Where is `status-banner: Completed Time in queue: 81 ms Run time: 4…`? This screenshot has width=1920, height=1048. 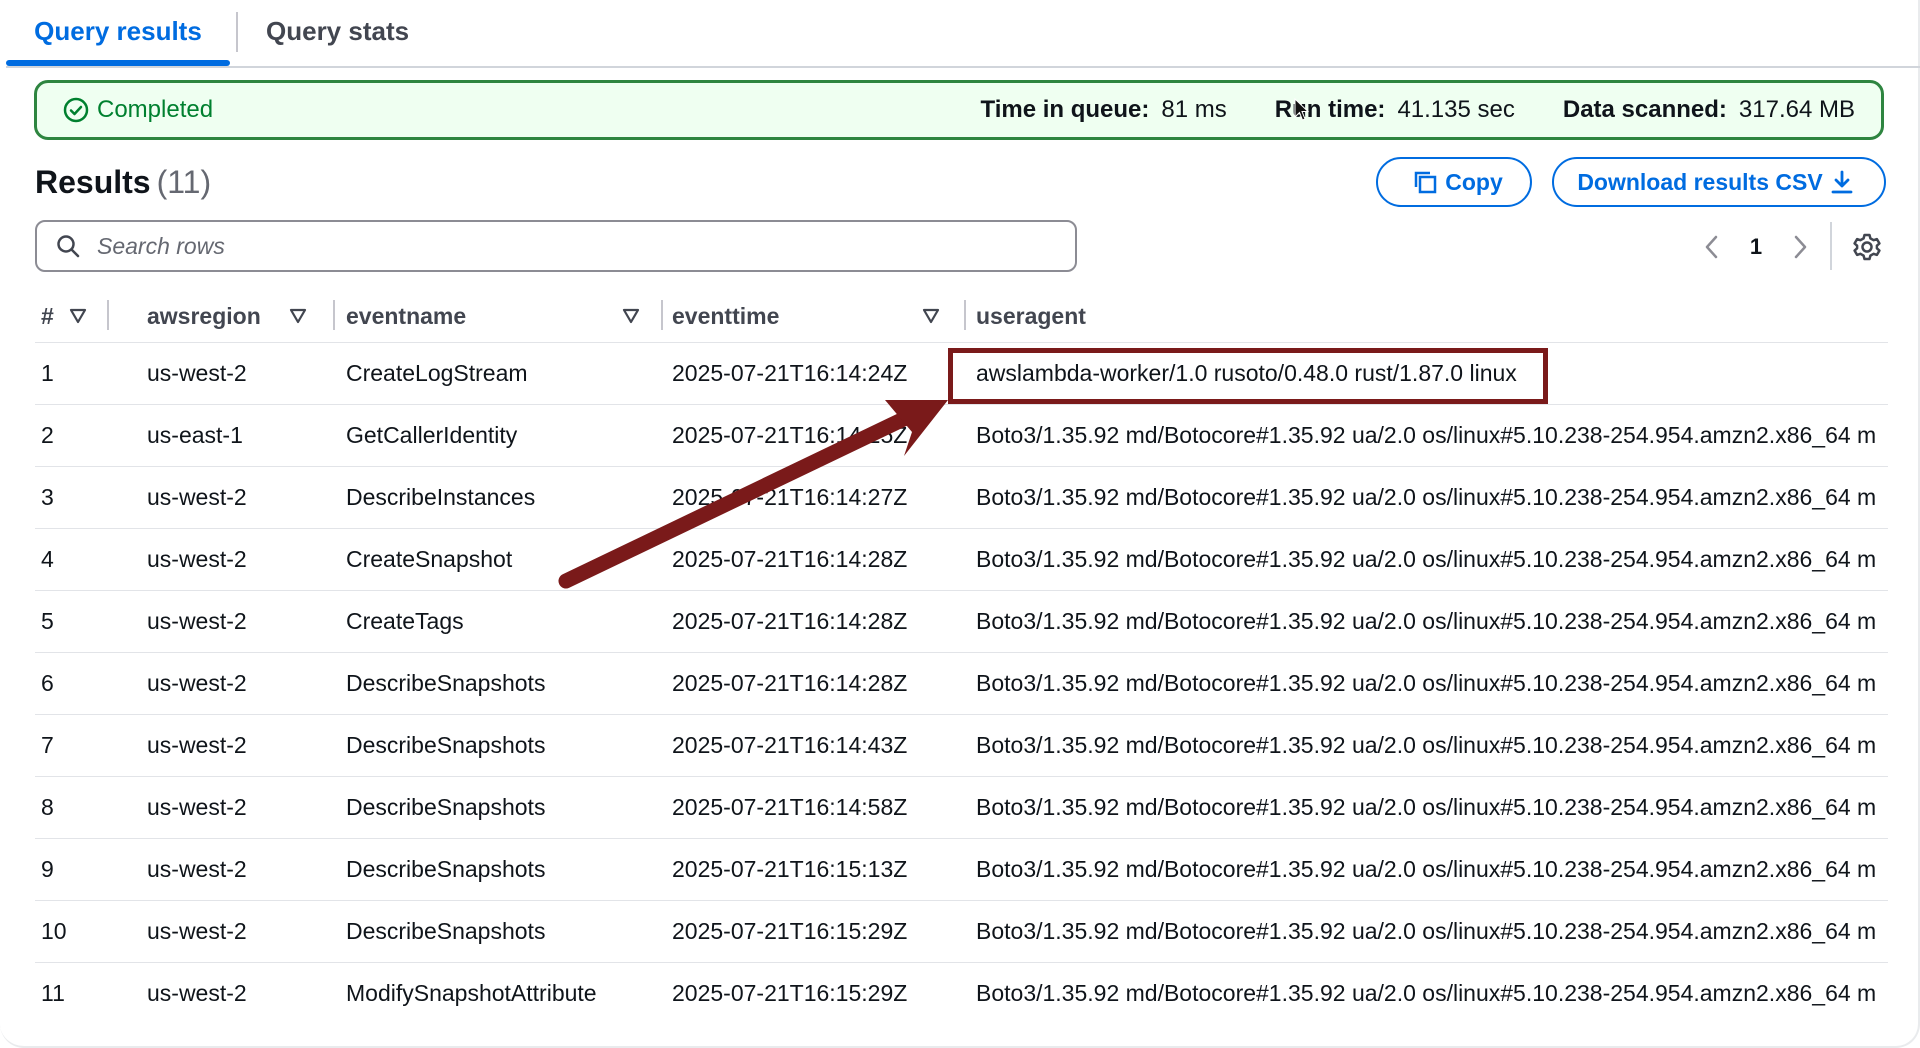 status-banner: Completed Time in queue: 81 ms Run time: 4… is located at coordinates (959, 110).